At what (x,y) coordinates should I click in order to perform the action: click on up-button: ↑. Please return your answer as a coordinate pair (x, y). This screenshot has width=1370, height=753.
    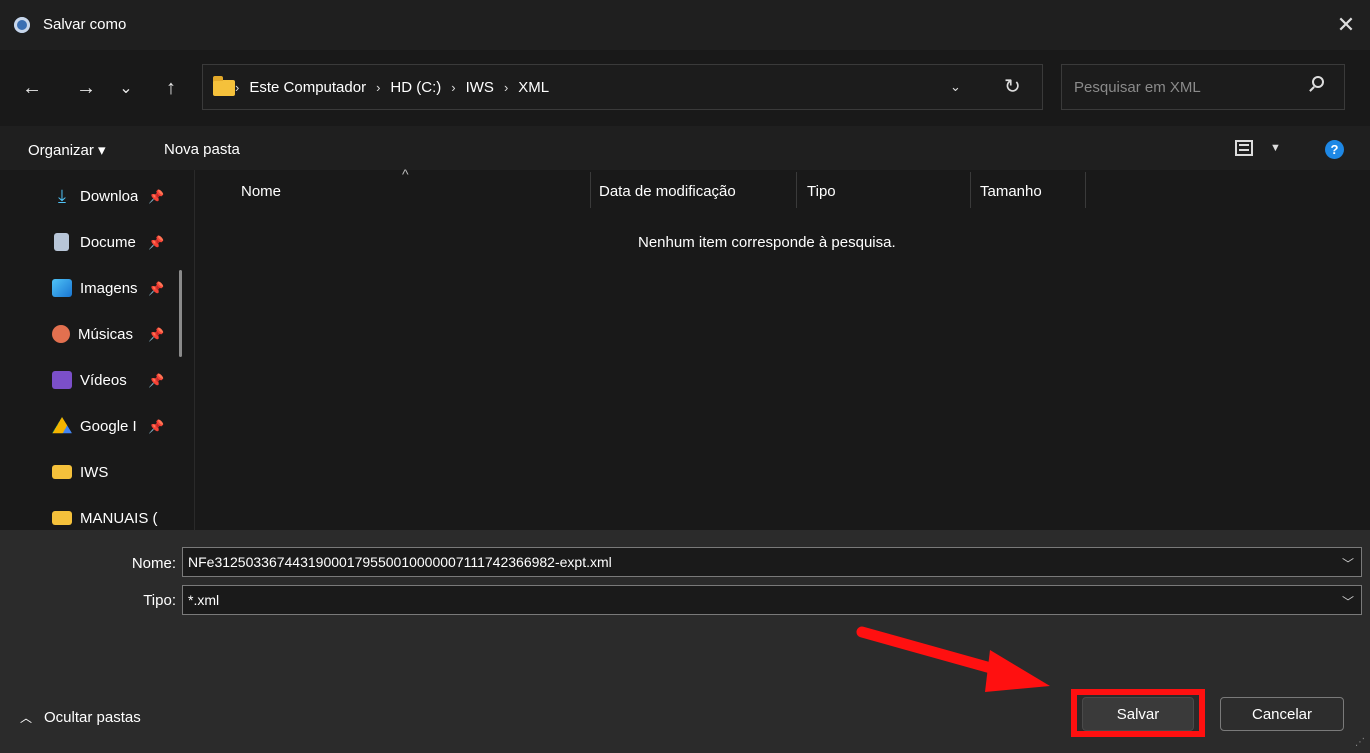
    Looking at the image, I should click on (171, 88).